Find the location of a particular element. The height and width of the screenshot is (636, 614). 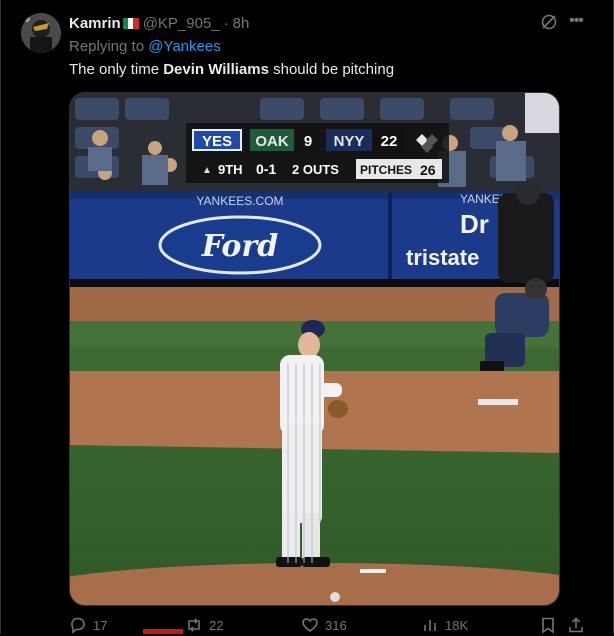

ford-logo: Ford is located at coordinates (239, 246).